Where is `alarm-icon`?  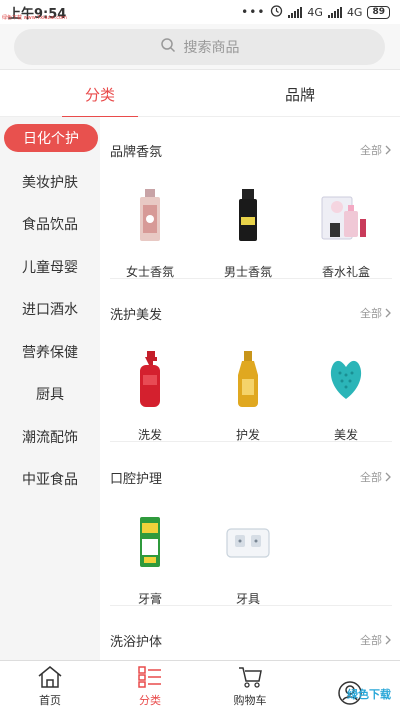
alarm-icon is located at coordinates (276, 12).